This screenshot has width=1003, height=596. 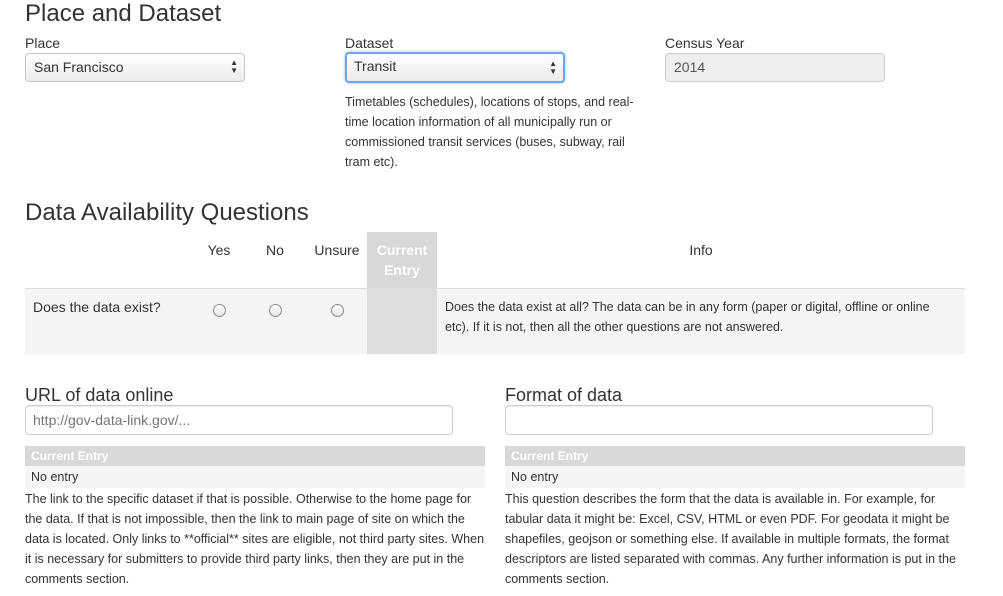 What do you see at coordinates (79, 67) in the screenshot?
I see `place-select-value: San Francisco` at bounding box center [79, 67].